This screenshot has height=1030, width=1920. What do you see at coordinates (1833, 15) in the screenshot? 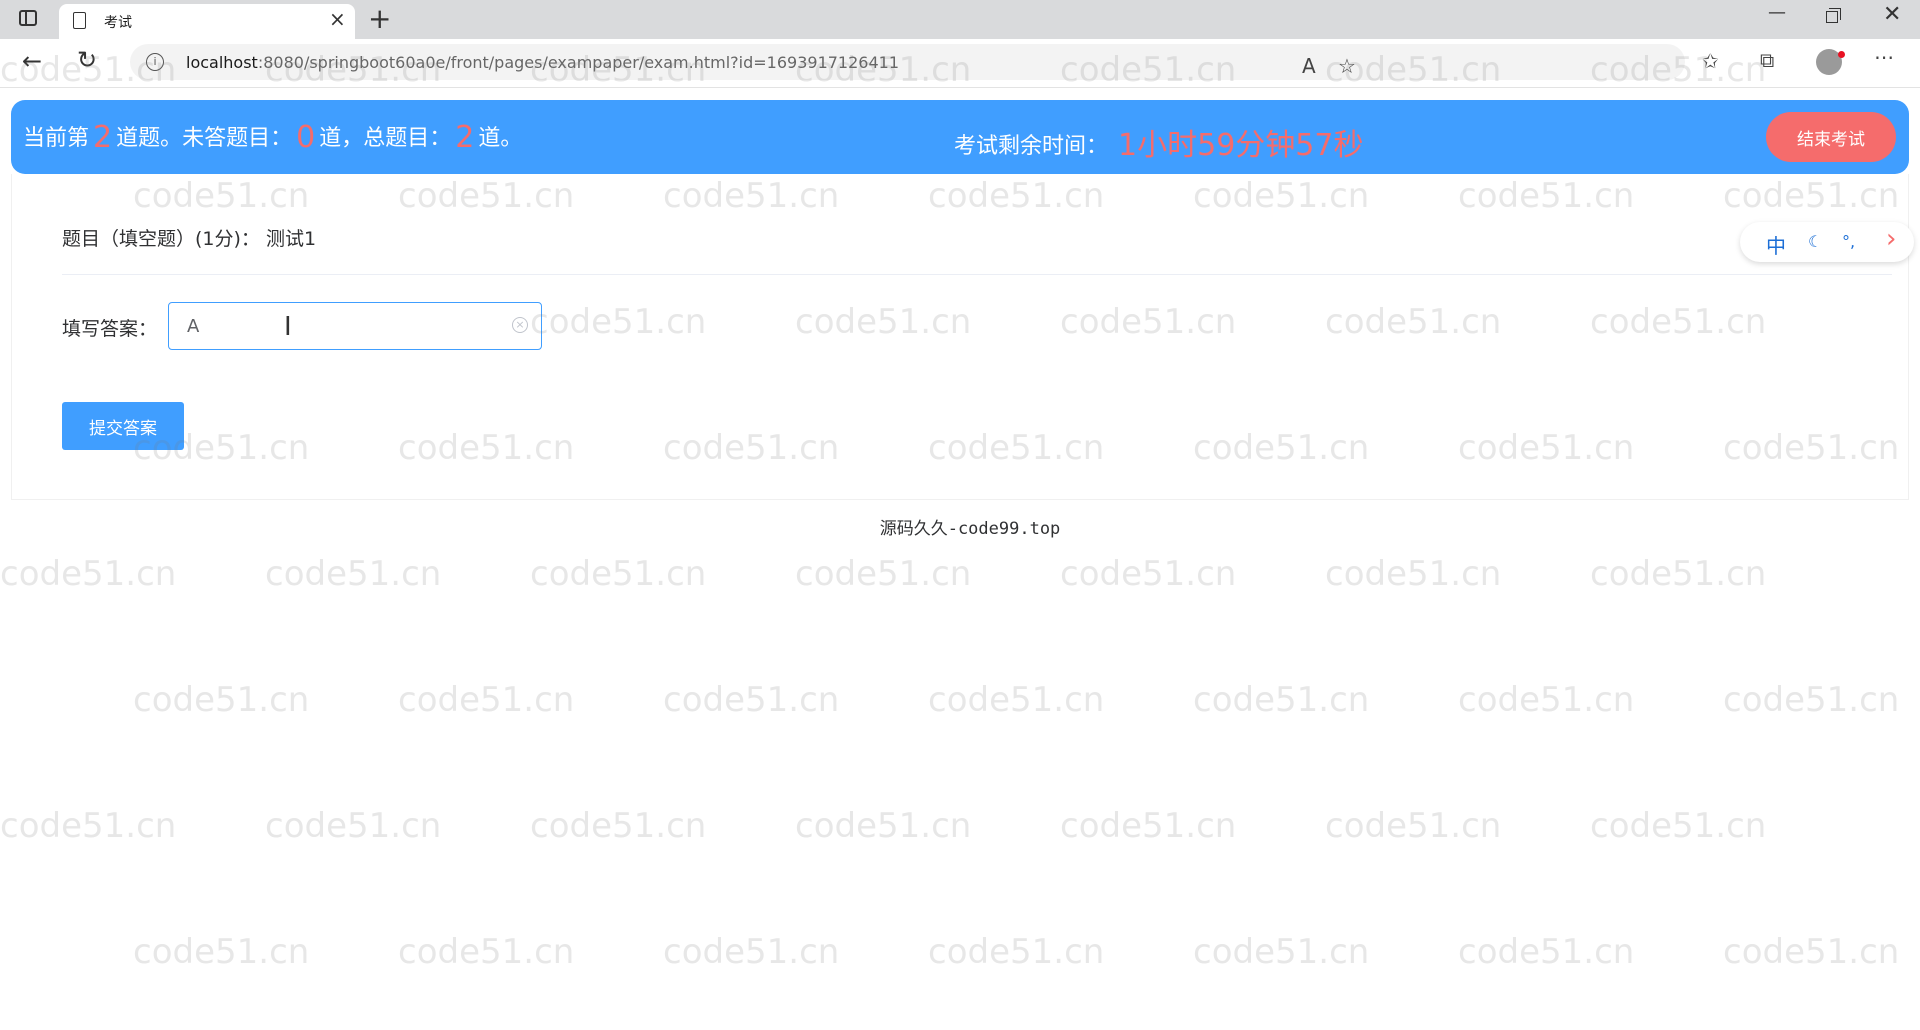
I see `restore-button` at bounding box center [1833, 15].